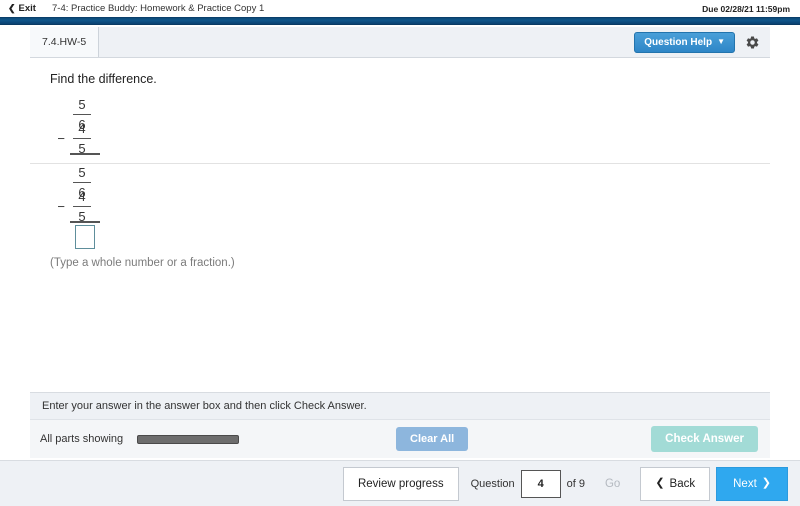 This screenshot has width=800, height=506. What do you see at coordinates (540, 483) in the screenshot?
I see `question-number-input` at bounding box center [540, 483].